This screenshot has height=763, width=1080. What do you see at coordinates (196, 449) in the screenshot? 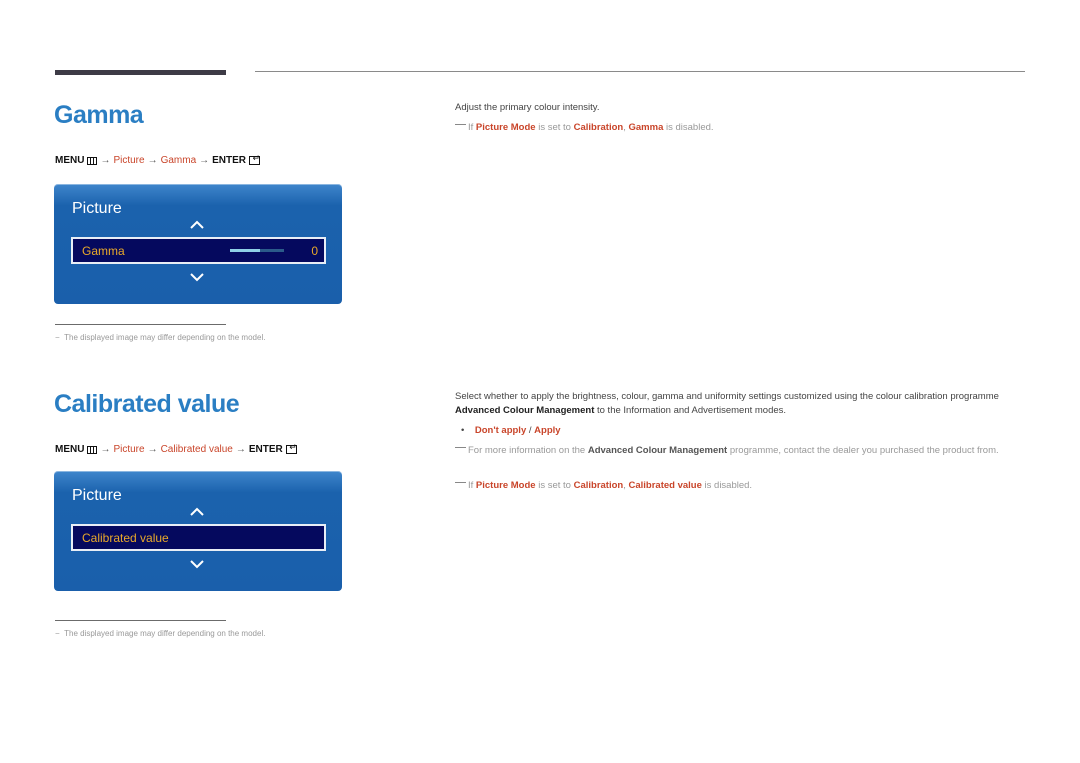
I see `path-calibrated-value: Calibrated value` at bounding box center [196, 449].